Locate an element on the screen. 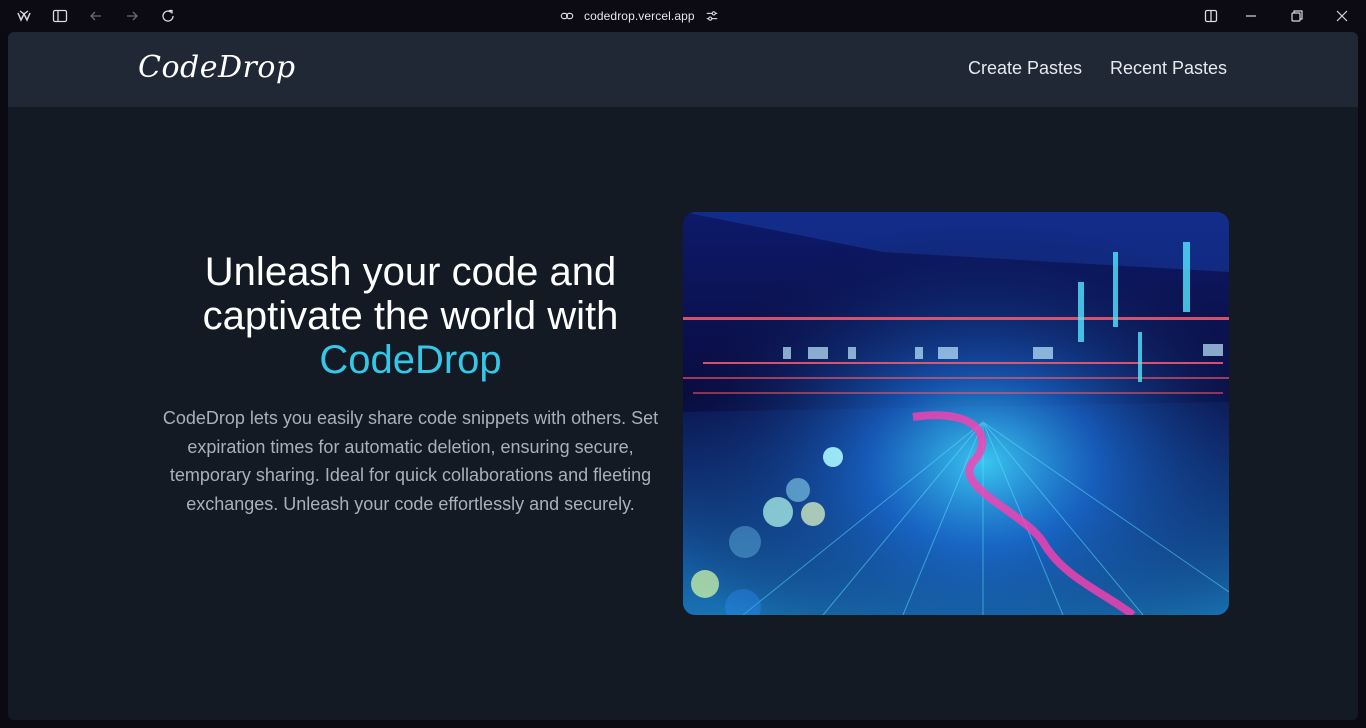 The image size is (1366, 728). hero-title-accent: CodeDrop is located at coordinates (410, 360).